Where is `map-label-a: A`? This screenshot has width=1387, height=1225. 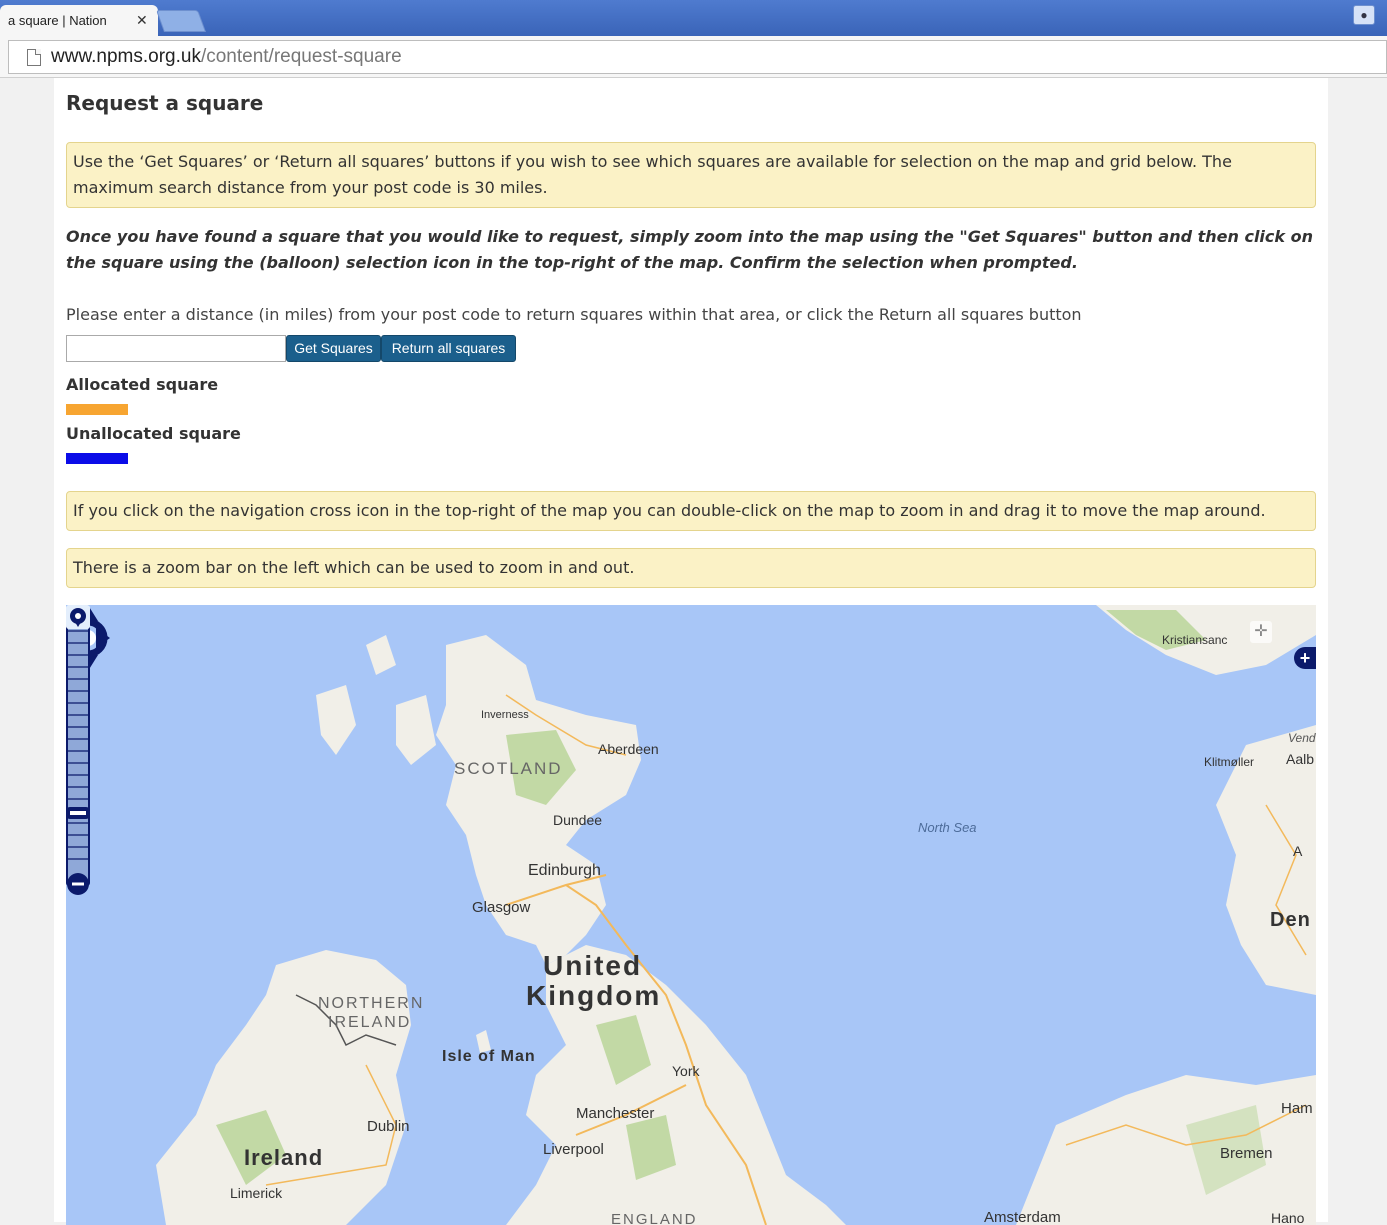 map-label-a: A is located at coordinates (1298, 851).